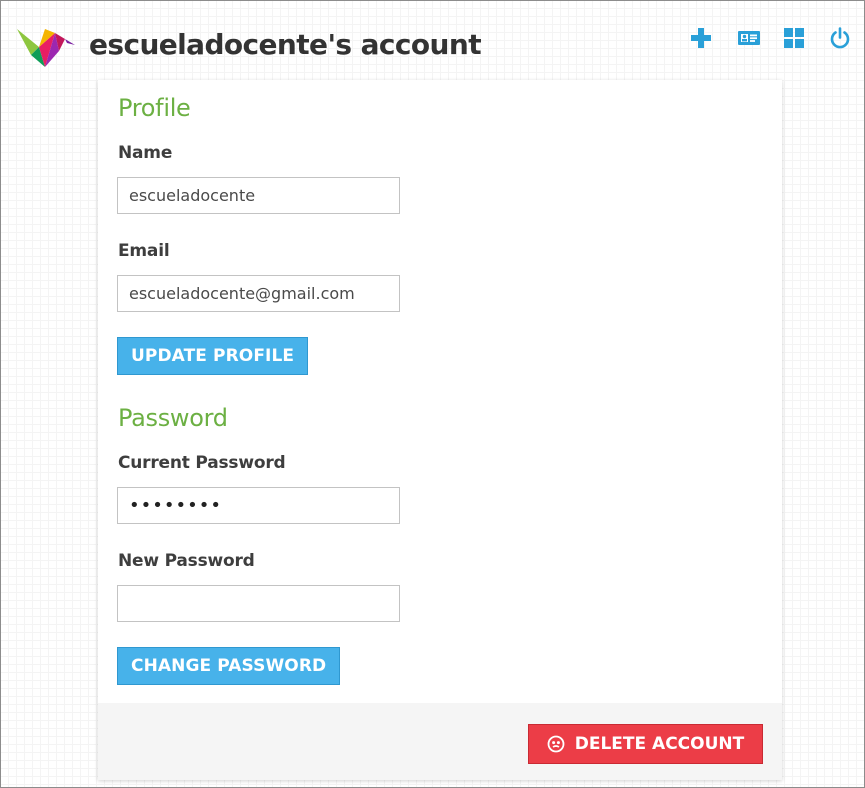  Describe the element at coordinates (173, 418) in the screenshot. I see `password-heading: Password` at that location.